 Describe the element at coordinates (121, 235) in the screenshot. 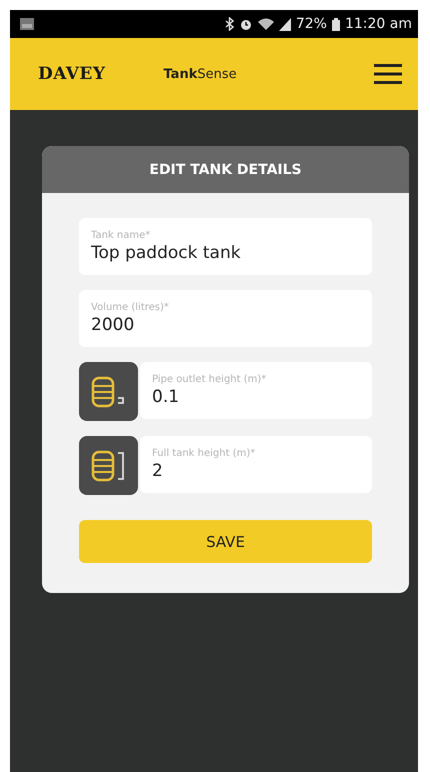

I see `field-label: Tank name*` at that location.